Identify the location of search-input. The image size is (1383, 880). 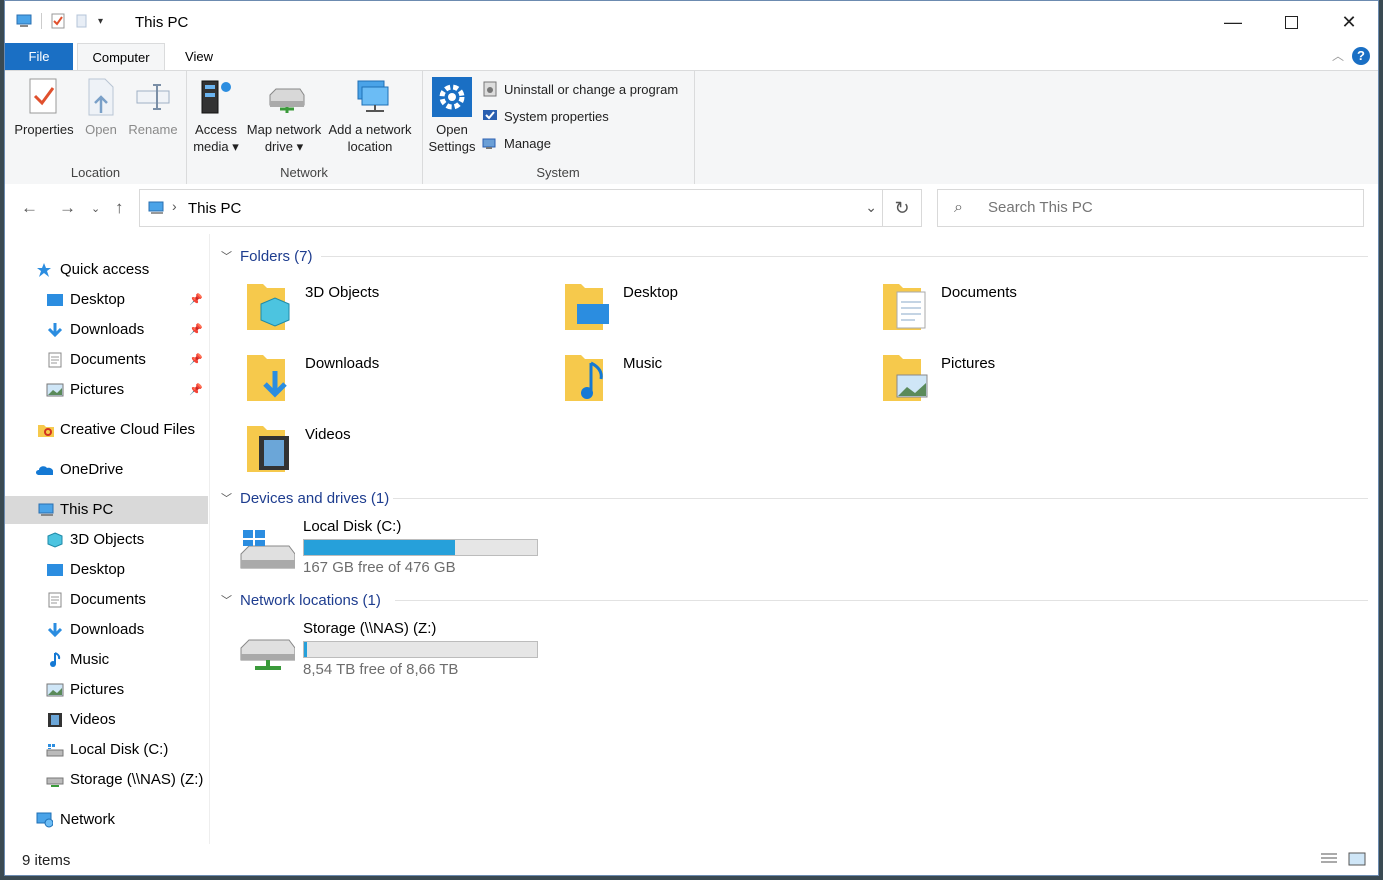
(1168, 207).